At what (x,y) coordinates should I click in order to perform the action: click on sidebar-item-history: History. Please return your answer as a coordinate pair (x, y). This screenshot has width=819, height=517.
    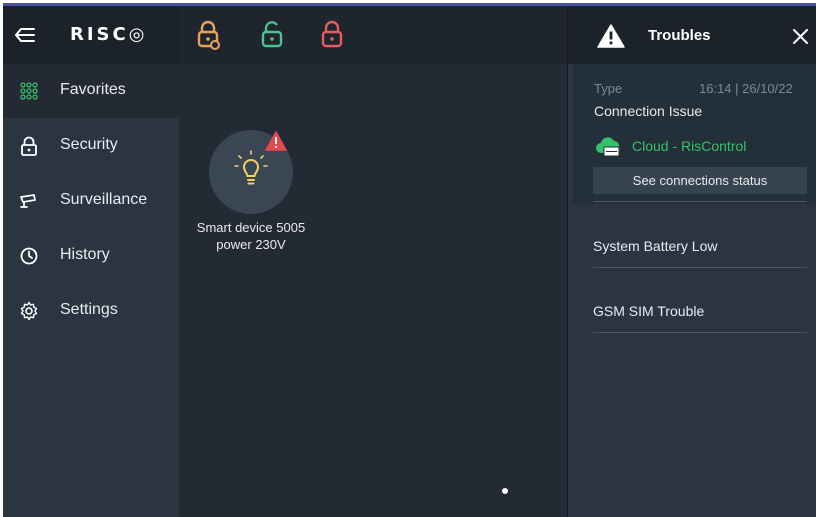
    Looking at the image, I should click on (91, 256).